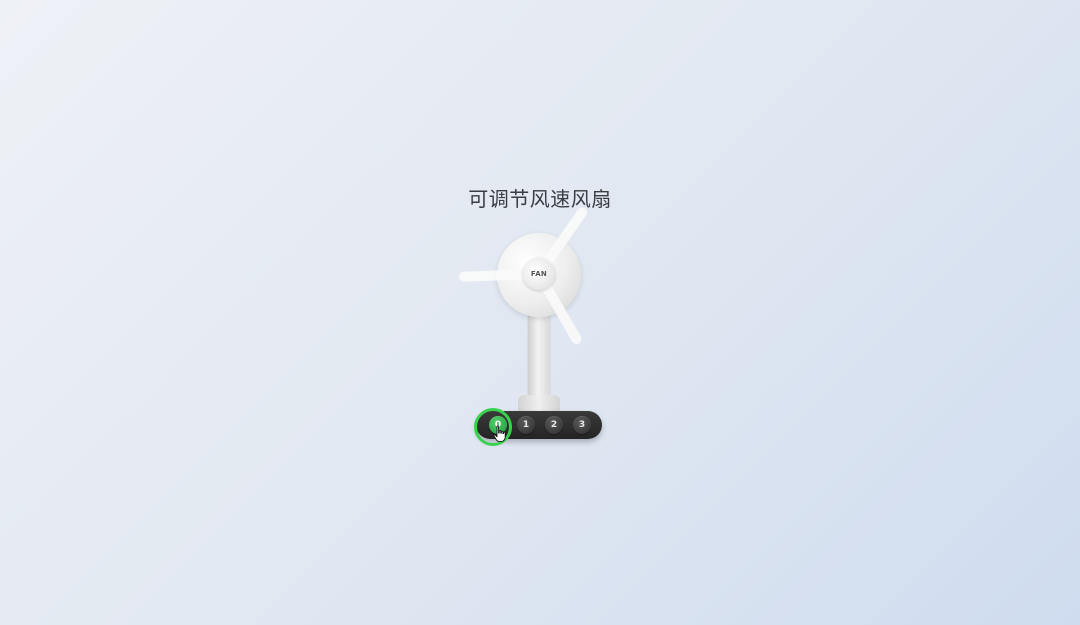 This screenshot has height=625, width=1080. I want to click on fan-brand-label: FAN, so click(539, 274).